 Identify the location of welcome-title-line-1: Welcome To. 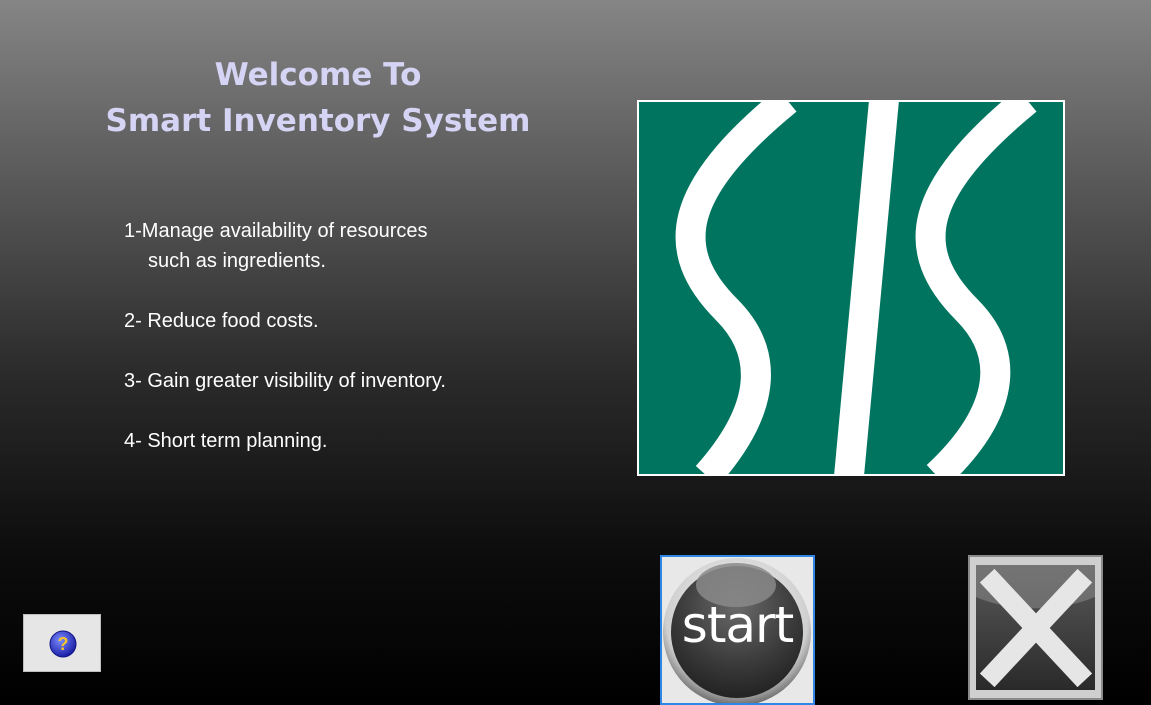
(318, 75).